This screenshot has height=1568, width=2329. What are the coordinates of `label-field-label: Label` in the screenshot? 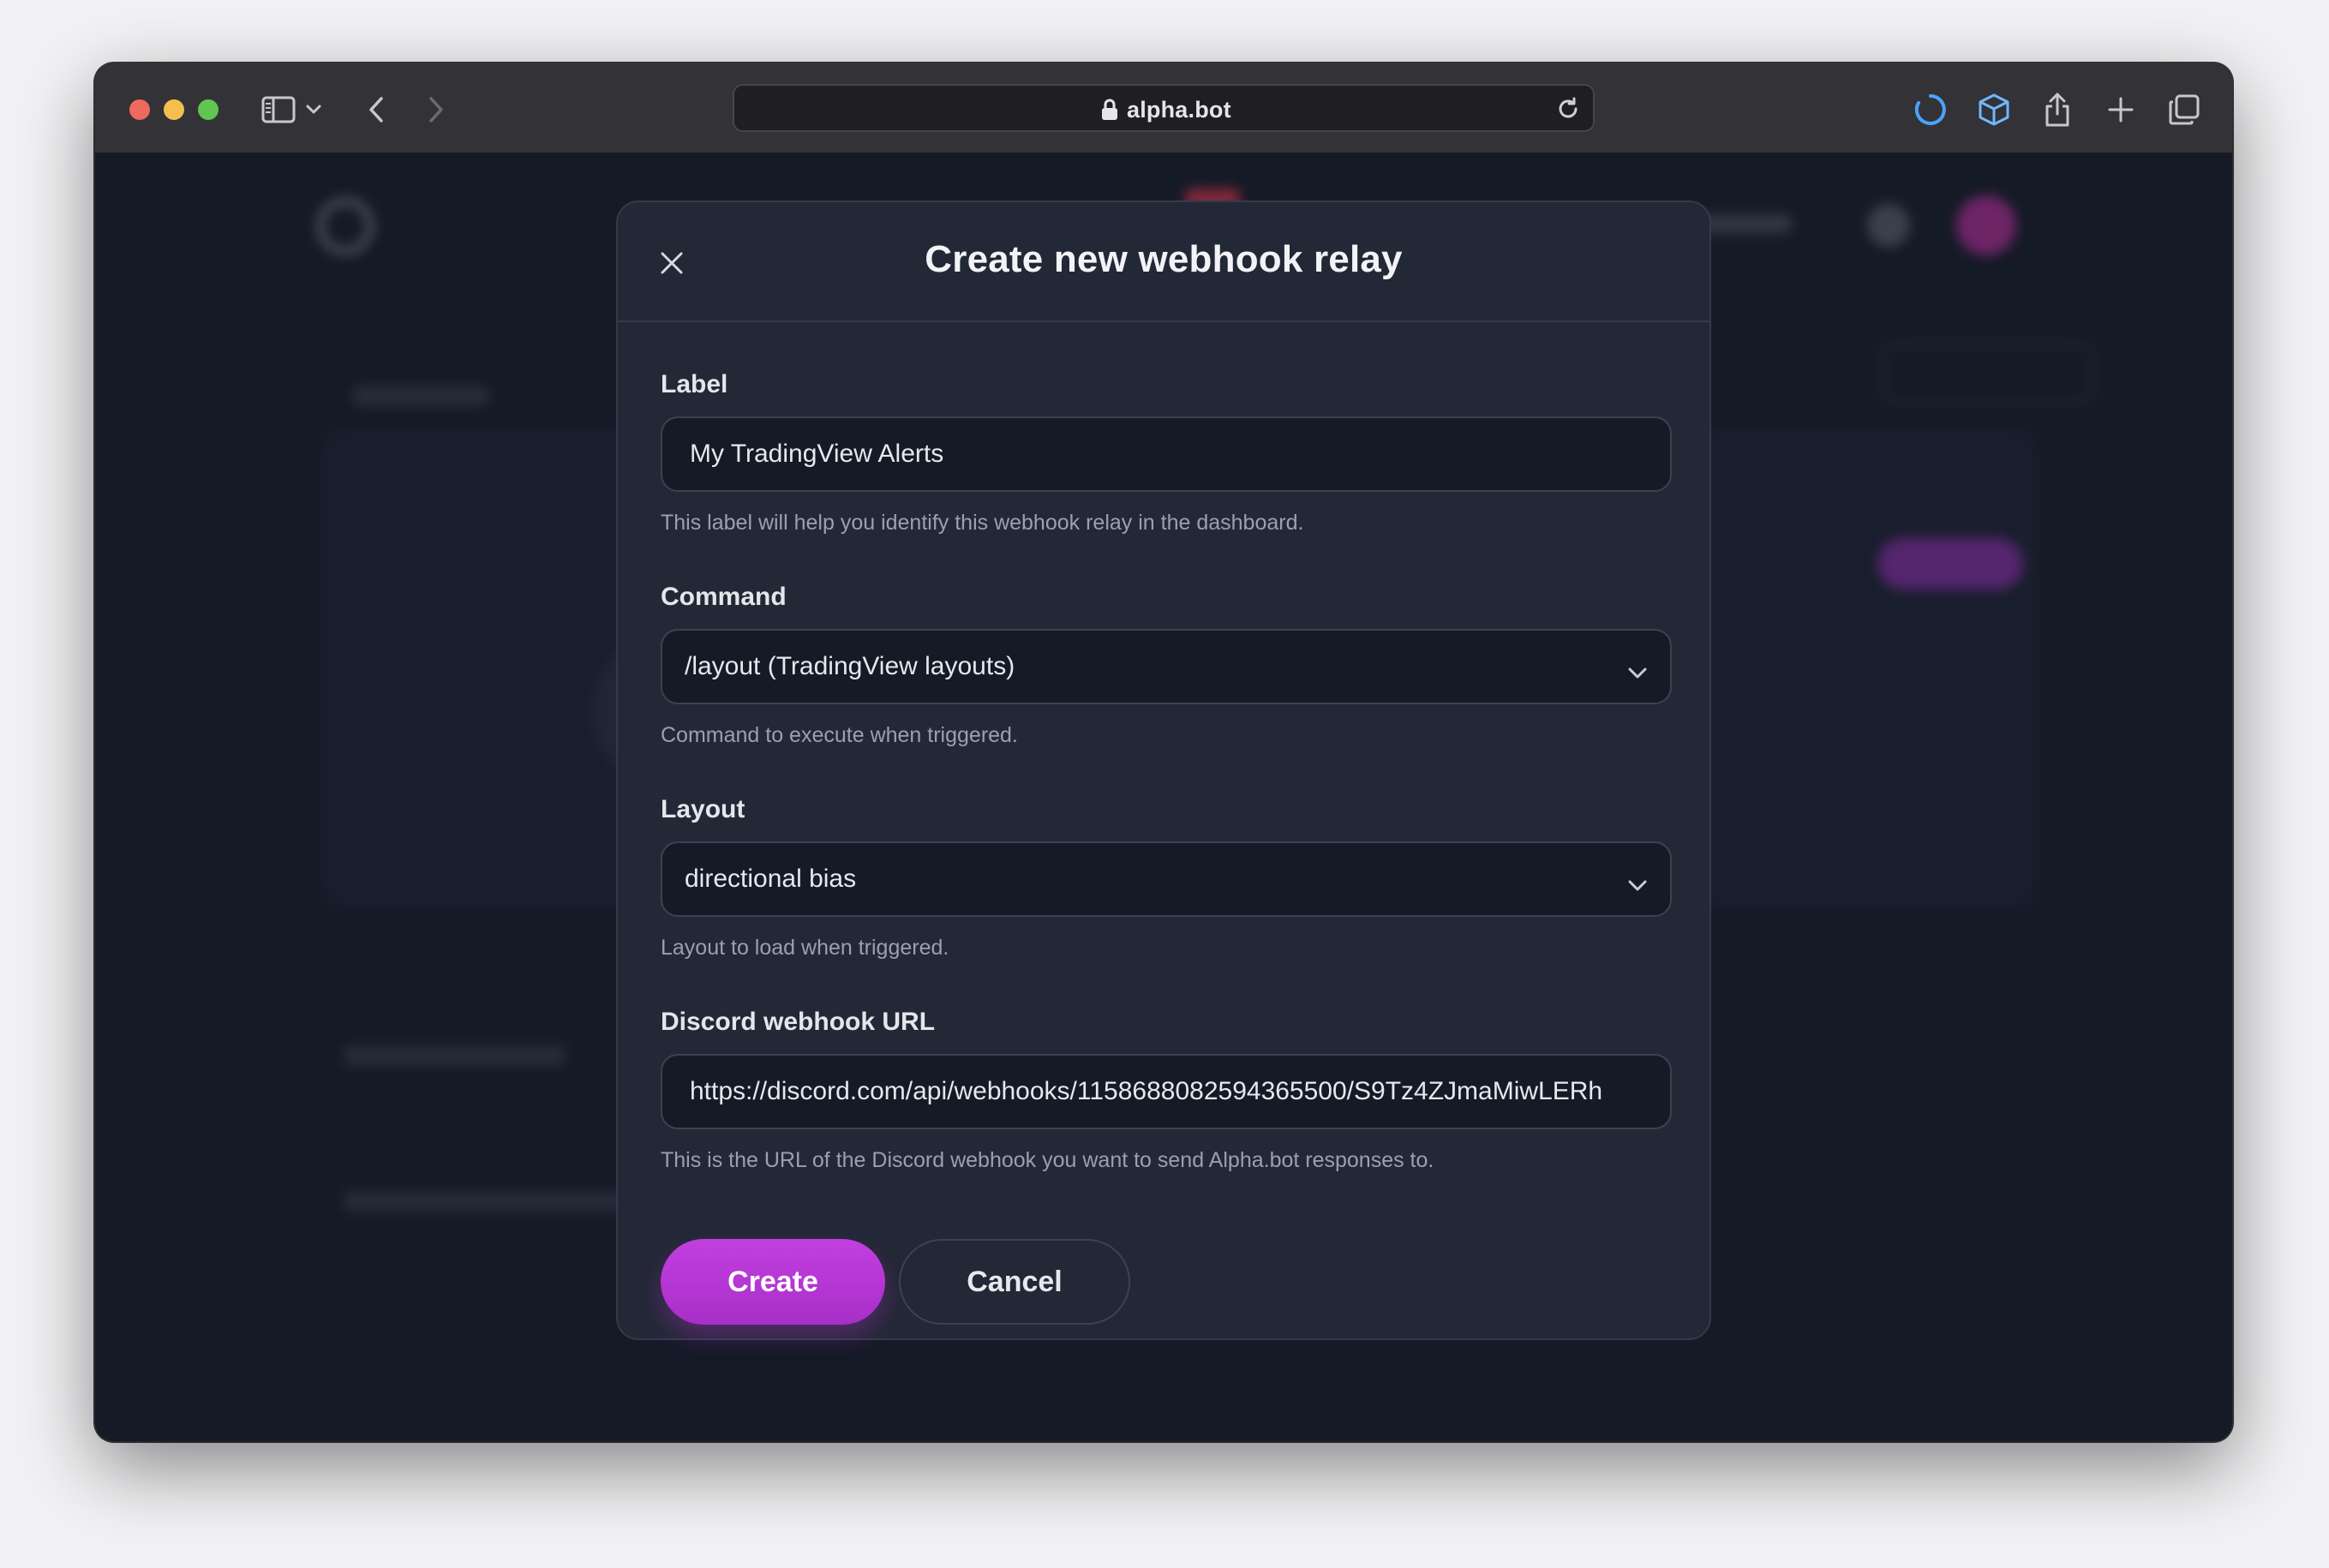 It's located at (694, 384).